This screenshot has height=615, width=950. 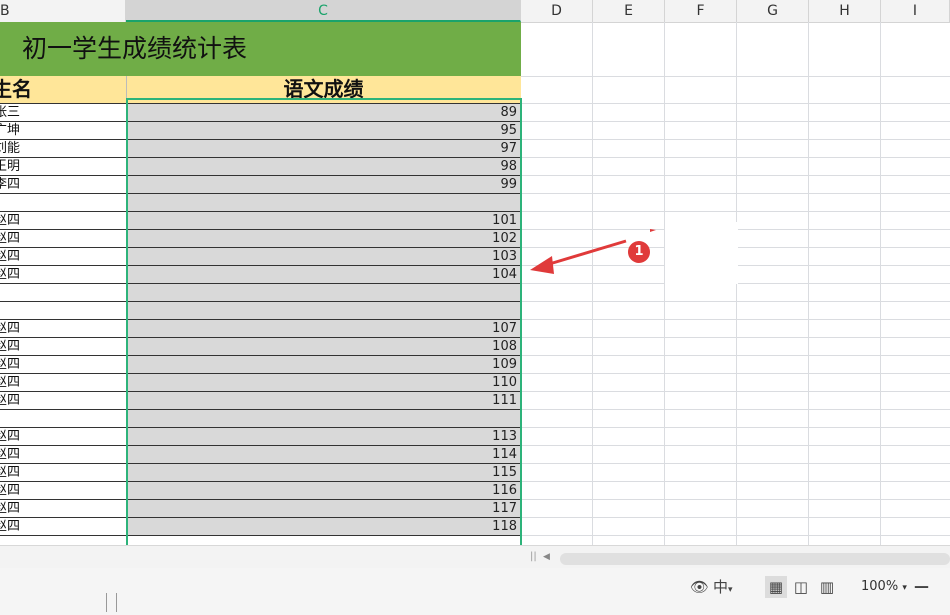 I want to click on column-header-bar: B C D E F G H I, so click(x=475, y=11).